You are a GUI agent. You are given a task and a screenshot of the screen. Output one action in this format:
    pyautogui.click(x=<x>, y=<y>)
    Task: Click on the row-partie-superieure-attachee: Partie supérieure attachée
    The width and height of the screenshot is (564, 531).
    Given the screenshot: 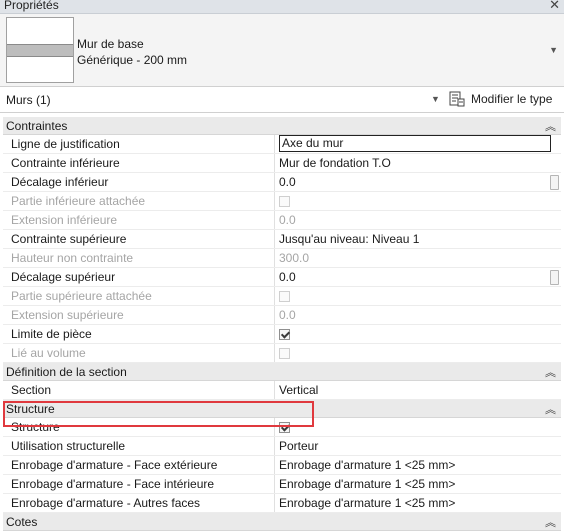 What is the action you would take?
    pyautogui.click(x=282, y=296)
    